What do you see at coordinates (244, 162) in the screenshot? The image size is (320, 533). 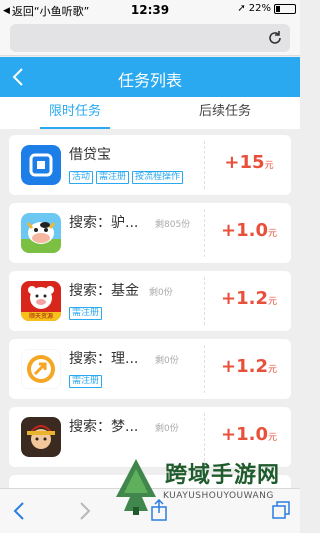 I see `reward-amount: +15` at bounding box center [244, 162].